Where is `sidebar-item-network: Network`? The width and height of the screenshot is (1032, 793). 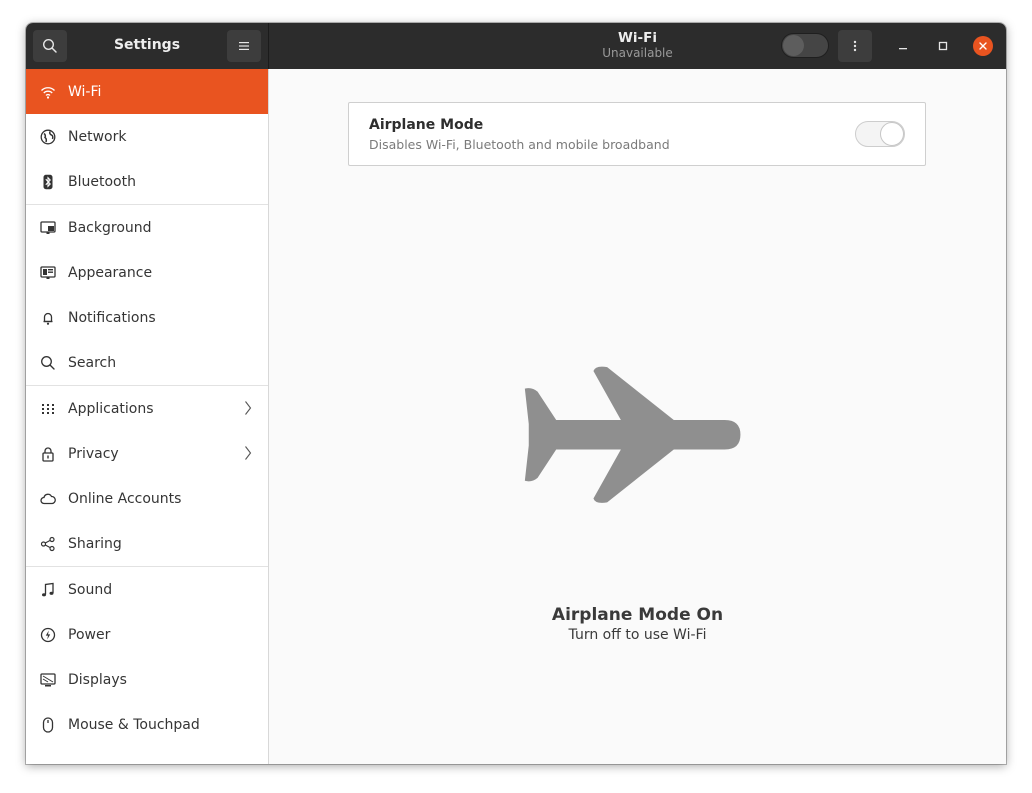
sidebar-item-network: Network is located at coordinates (147, 136).